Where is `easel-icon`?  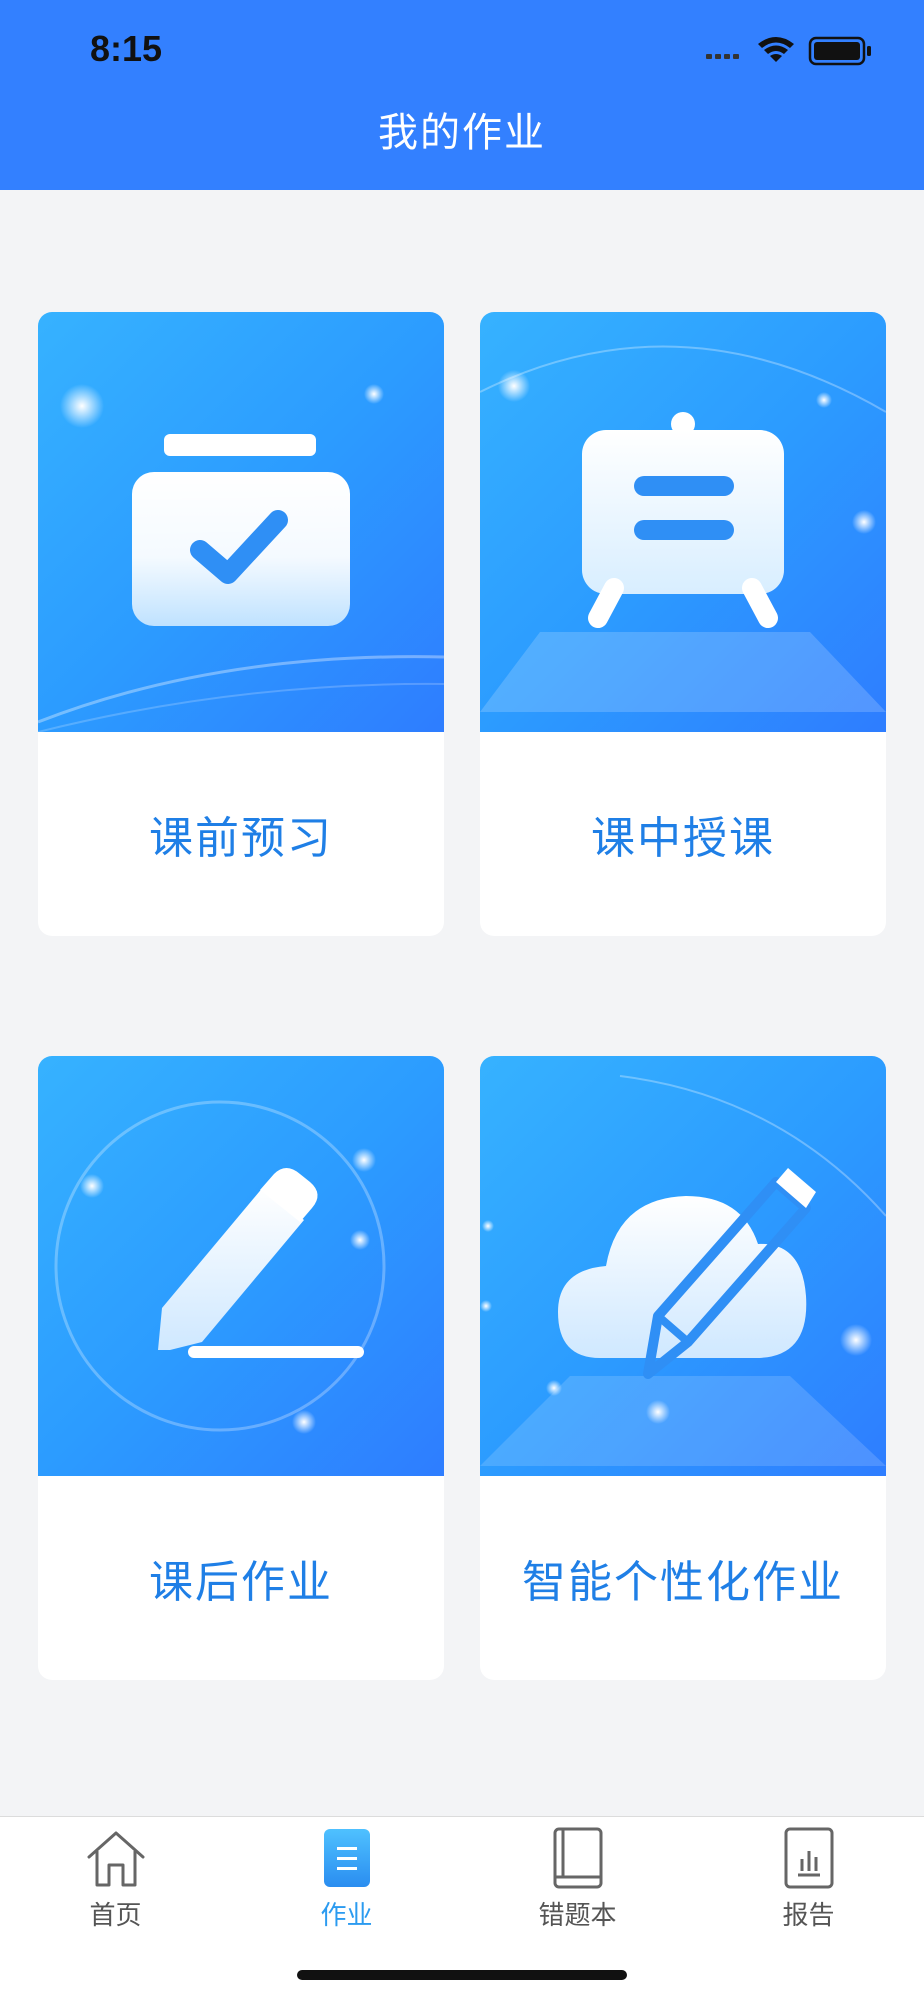 easel-icon is located at coordinates (683, 520).